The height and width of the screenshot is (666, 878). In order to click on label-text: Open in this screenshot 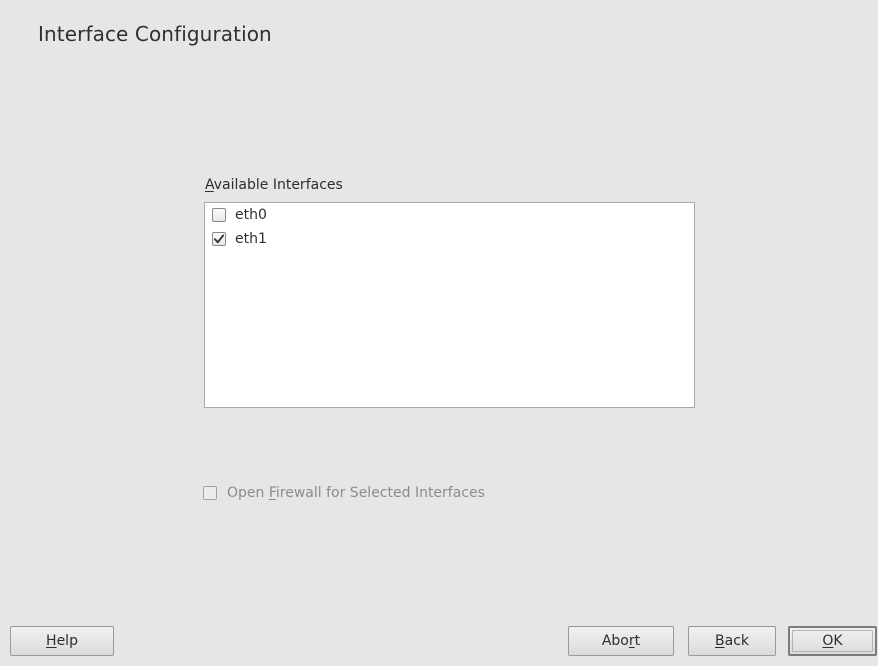, I will do `click(248, 493)`.